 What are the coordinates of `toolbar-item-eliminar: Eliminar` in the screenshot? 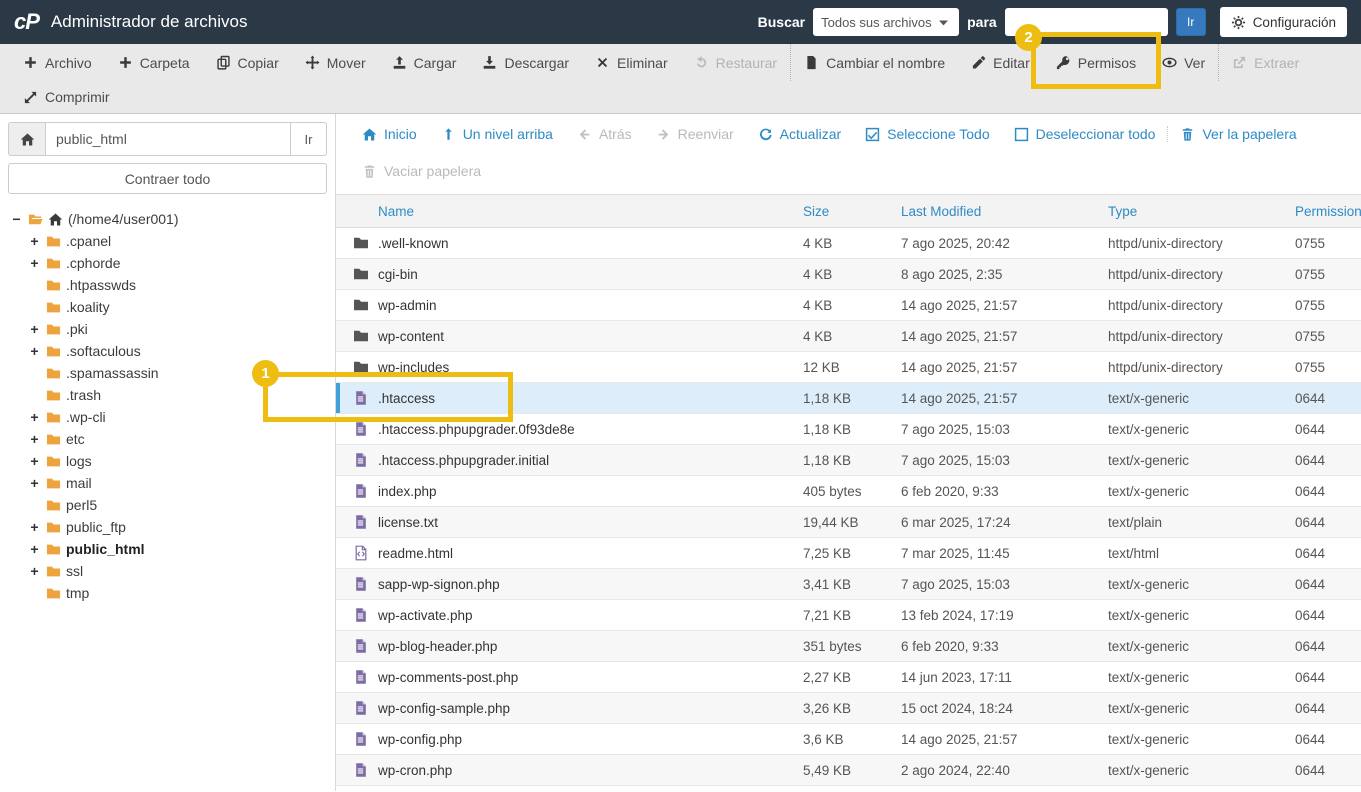 It's located at (631, 62).